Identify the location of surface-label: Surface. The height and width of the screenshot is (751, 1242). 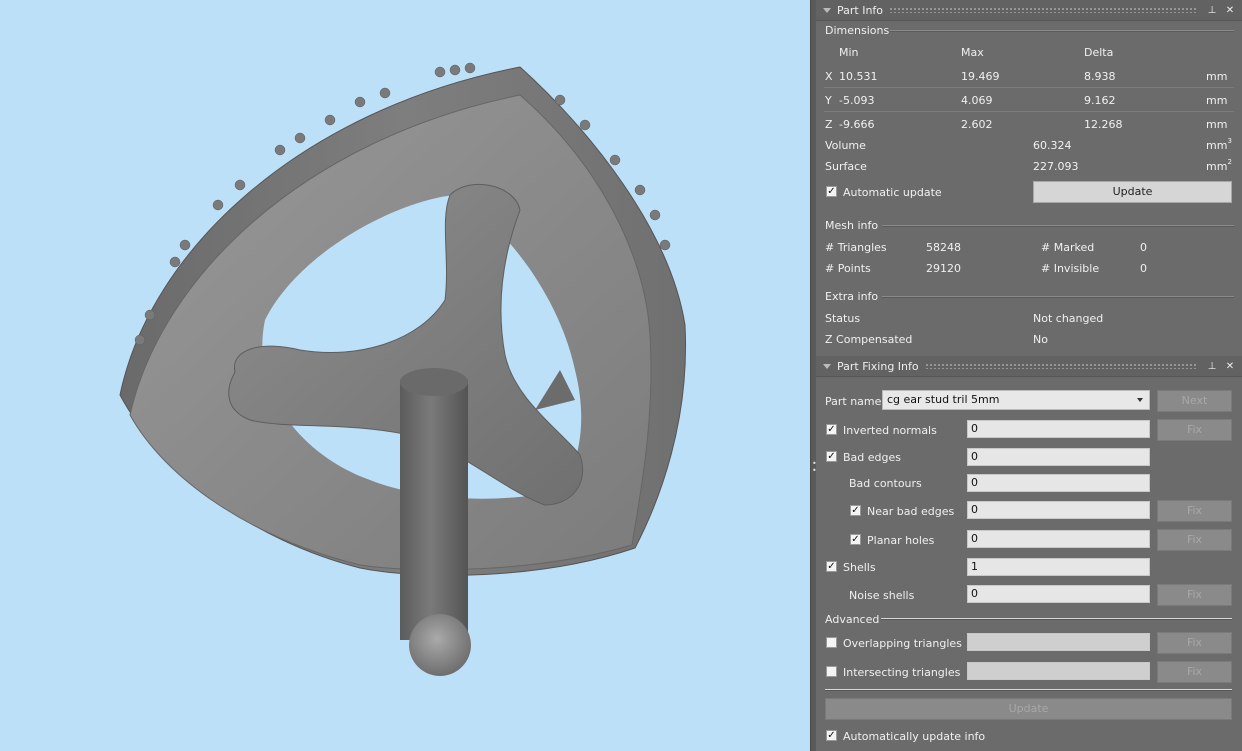
(846, 166).